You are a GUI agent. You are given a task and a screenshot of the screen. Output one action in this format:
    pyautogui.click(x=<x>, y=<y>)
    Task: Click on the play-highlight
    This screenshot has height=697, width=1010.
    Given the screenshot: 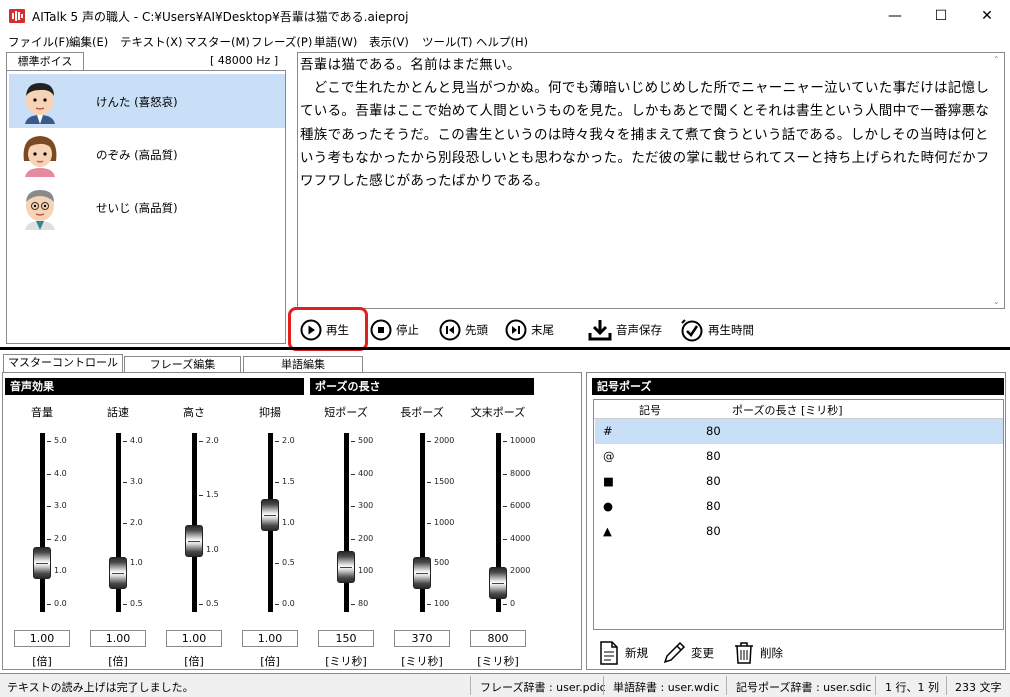 What is the action you would take?
    pyautogui.click(x=328, y=329)
    